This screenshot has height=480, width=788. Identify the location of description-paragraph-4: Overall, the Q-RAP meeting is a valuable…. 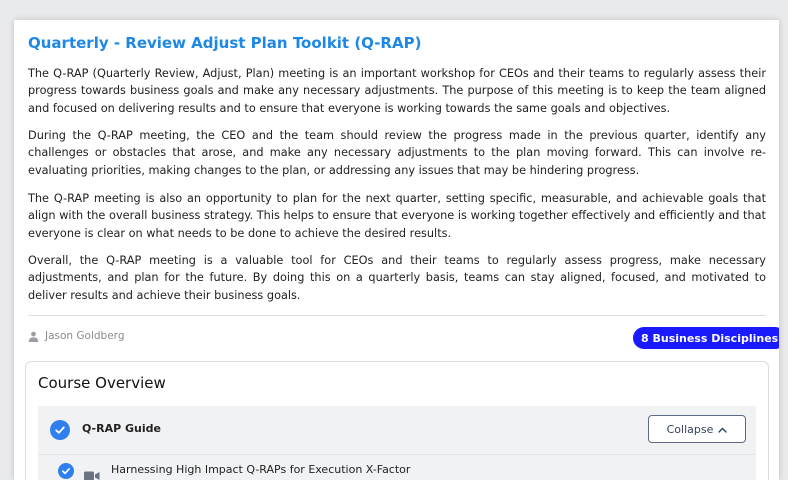
(397, 278).